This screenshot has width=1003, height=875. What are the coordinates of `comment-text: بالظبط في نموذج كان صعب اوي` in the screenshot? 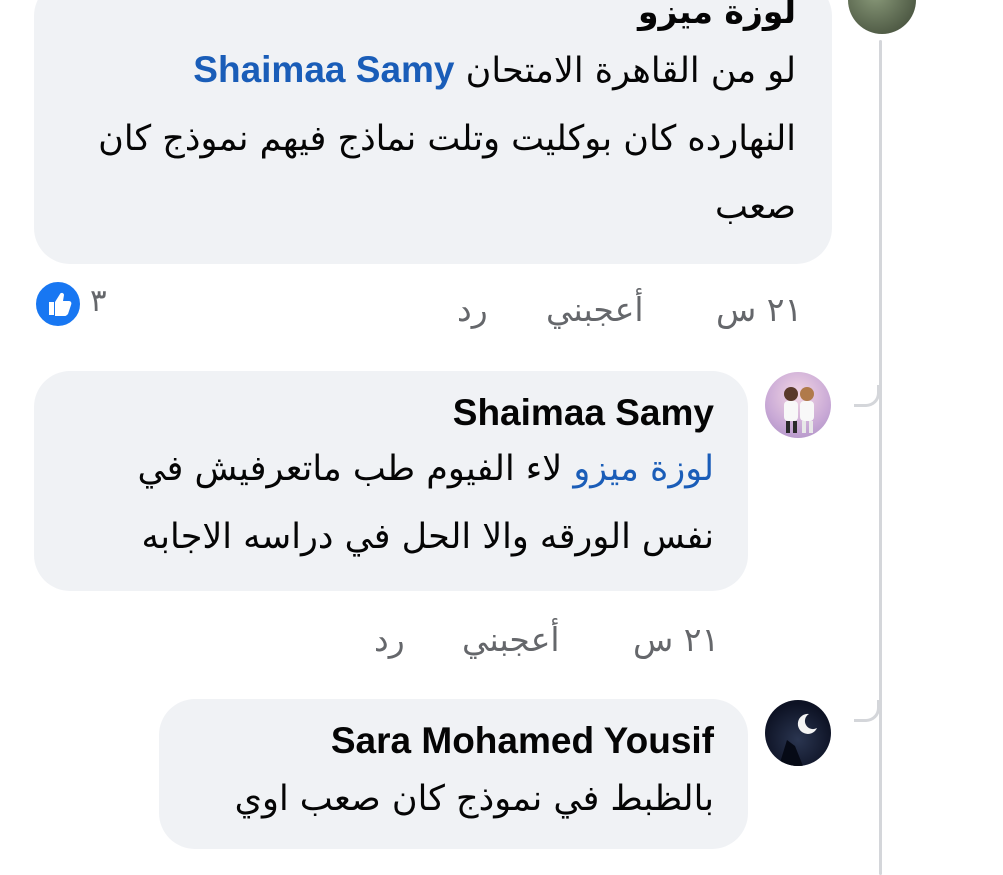 It's located at (474, 799).